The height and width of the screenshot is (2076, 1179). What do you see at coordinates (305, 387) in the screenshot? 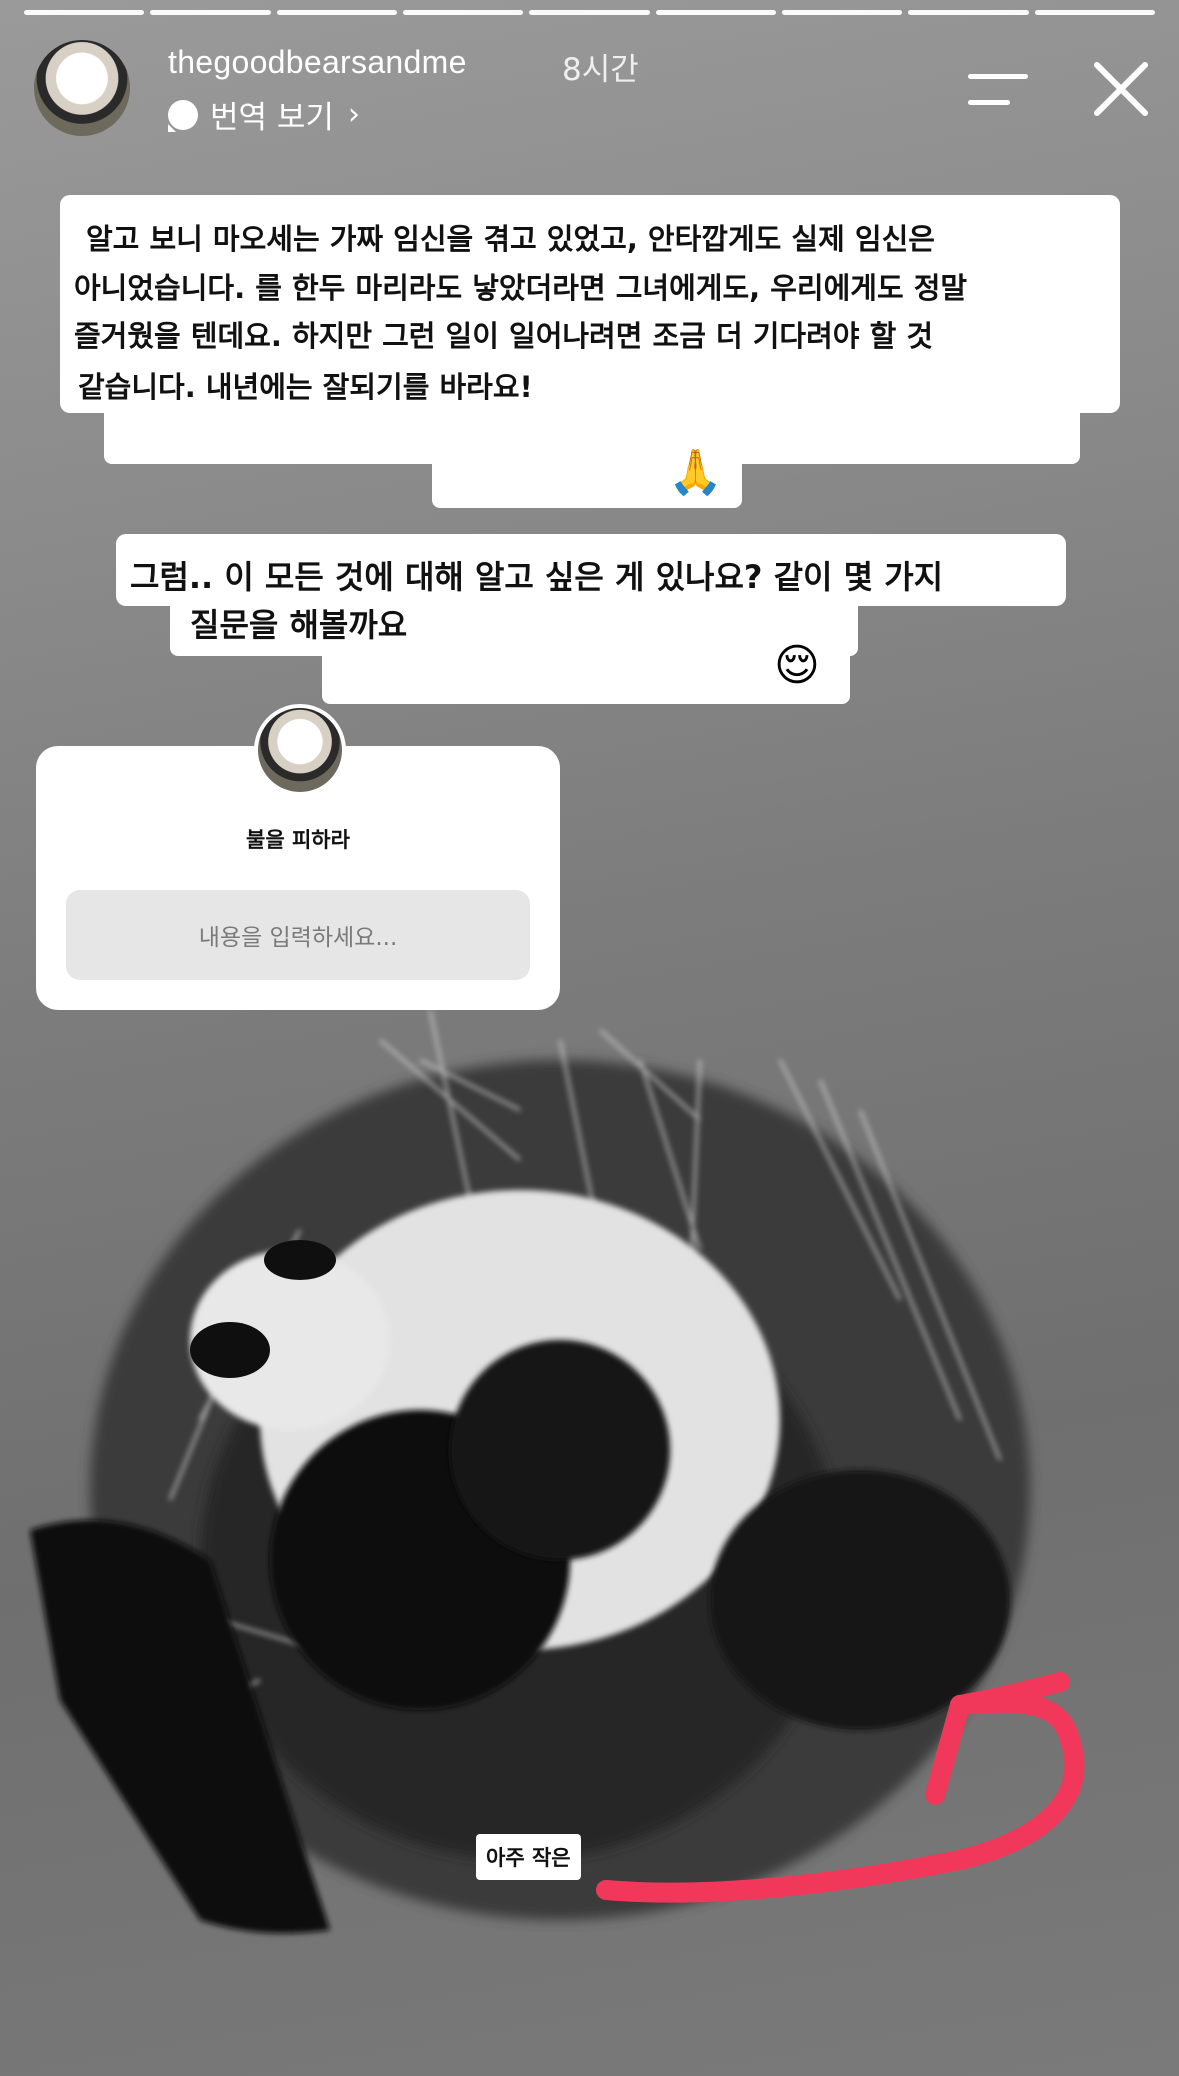
I see `caption-line: 같습니다. 내년에는 잘되기를 바라요!` at bounding box center [305, 387].